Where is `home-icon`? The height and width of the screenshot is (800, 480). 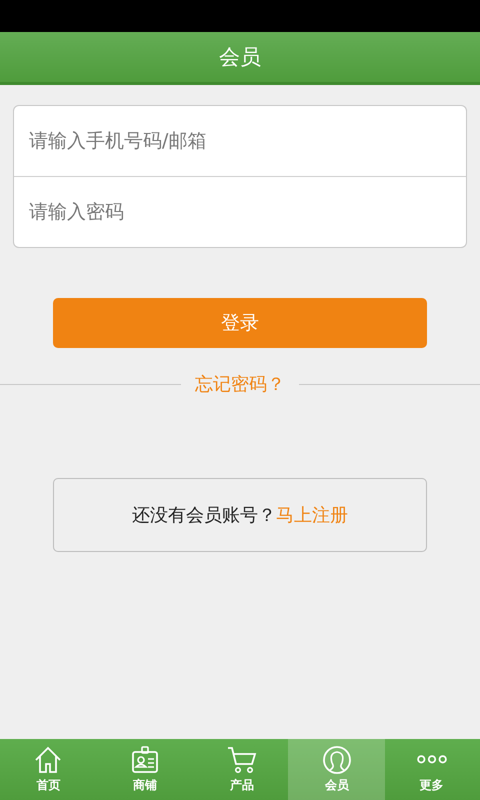
home-icon is located at coordinates (48, 760).